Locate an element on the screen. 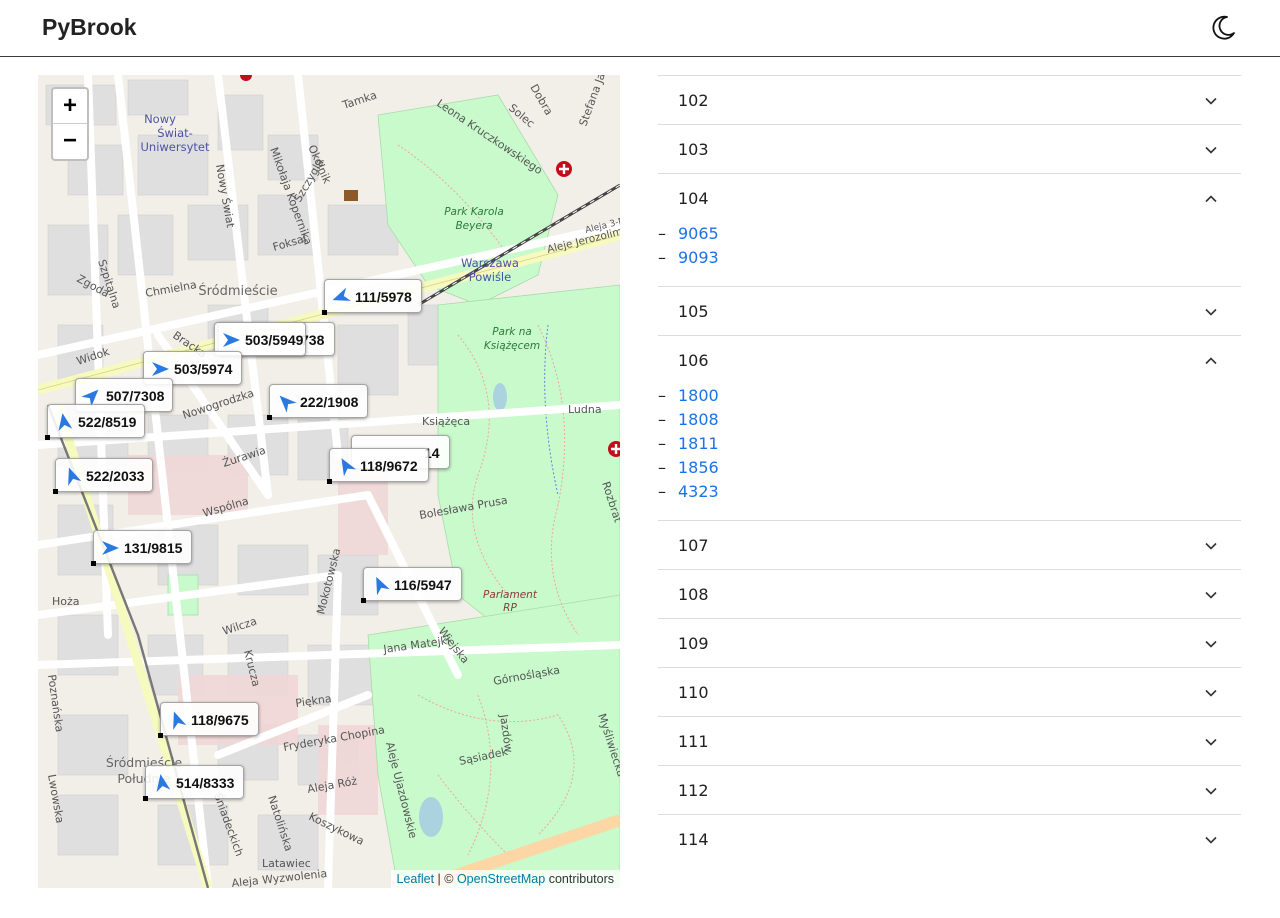 This screenshot has height=918, width=1280. vehicle-marker-label: 503/5949 is located at coordinates (274, 340).